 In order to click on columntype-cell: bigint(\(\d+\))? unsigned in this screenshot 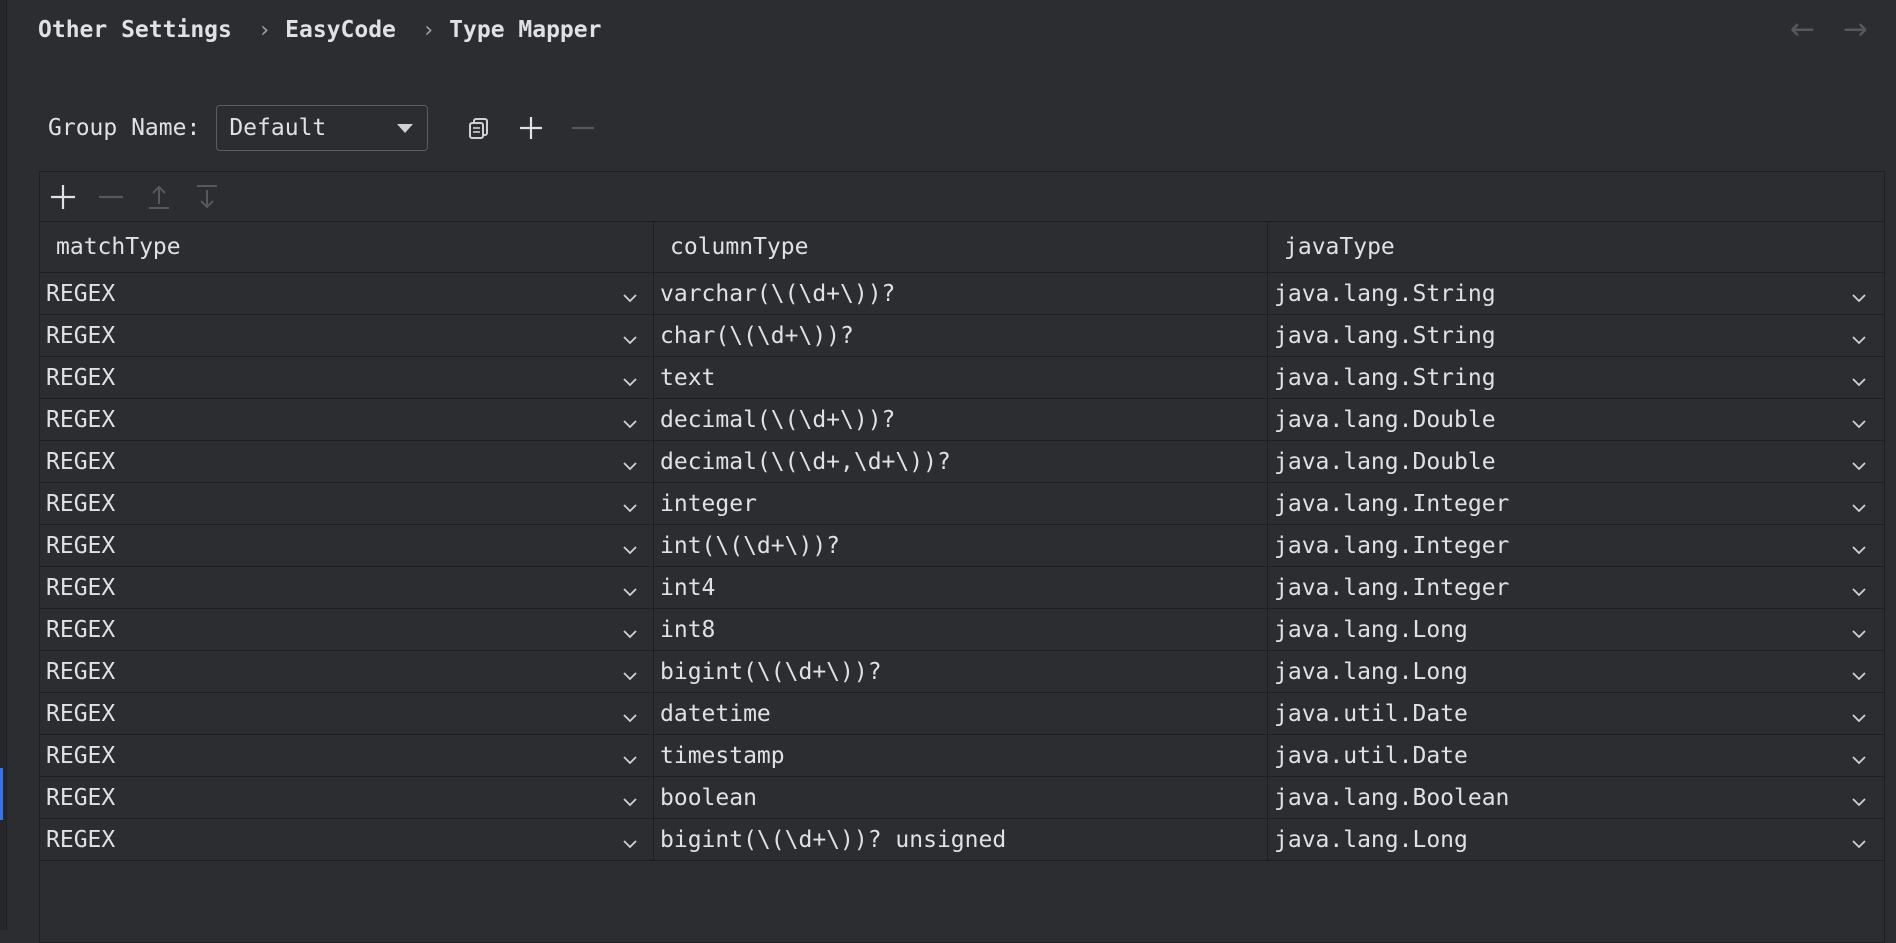, I will do `click(961, 839)`.